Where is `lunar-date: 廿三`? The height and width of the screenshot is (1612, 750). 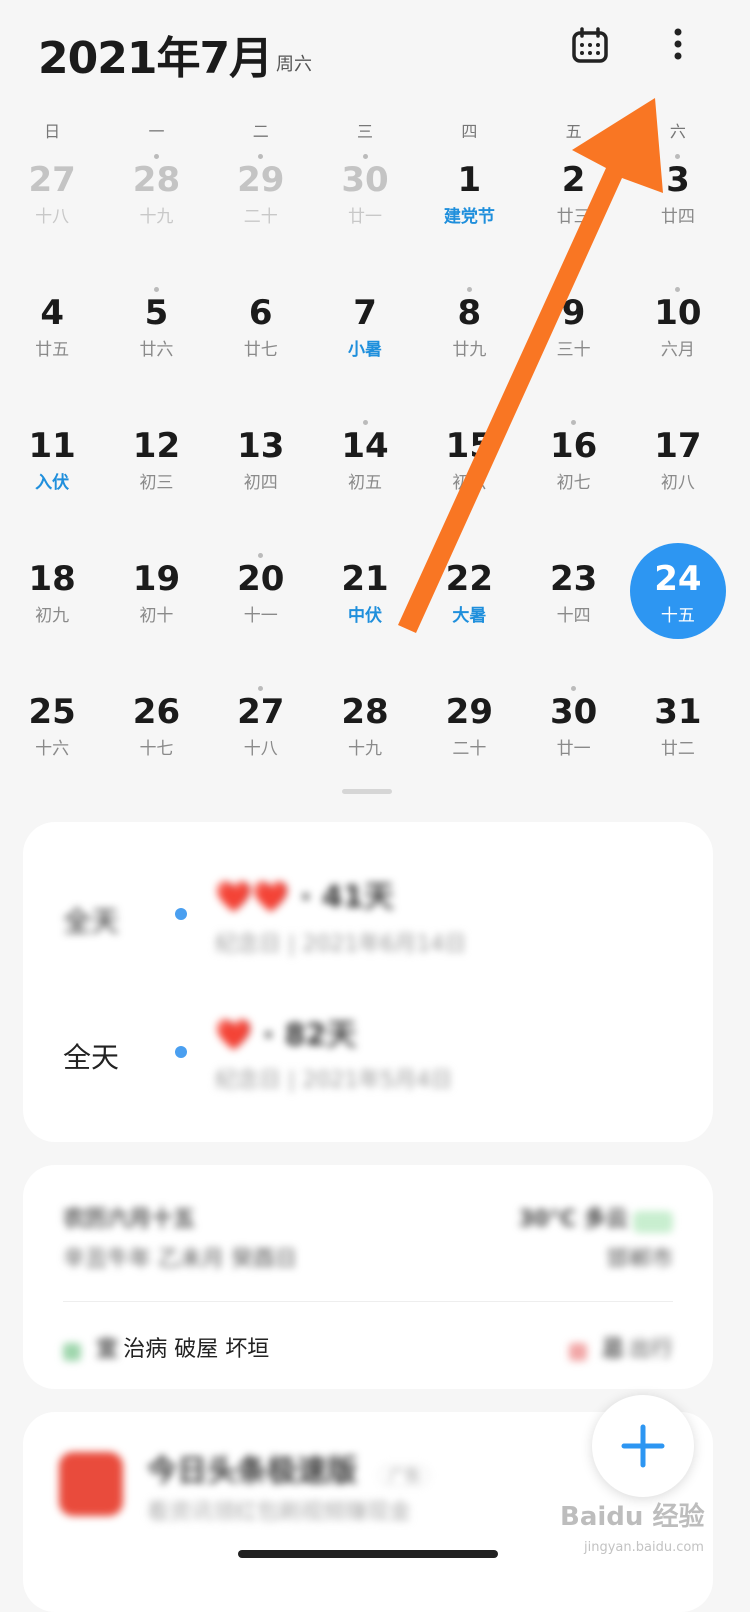
lunar-date: 廿三 is located at coordinates (573, 217).